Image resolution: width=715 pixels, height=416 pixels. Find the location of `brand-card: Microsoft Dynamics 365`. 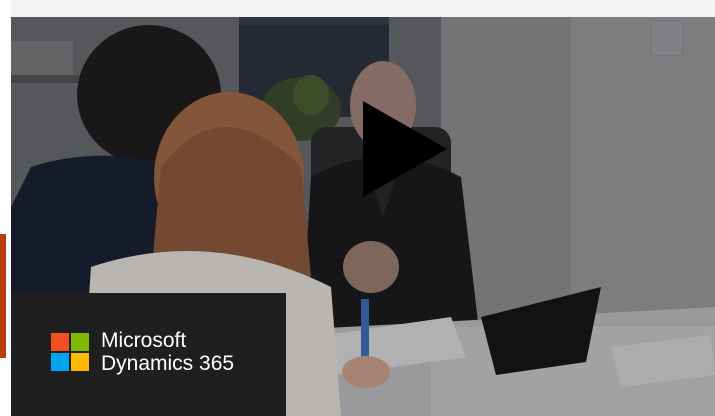

brand-card: Microsoft Dynamics 365 is located at coordinates (148, 354).